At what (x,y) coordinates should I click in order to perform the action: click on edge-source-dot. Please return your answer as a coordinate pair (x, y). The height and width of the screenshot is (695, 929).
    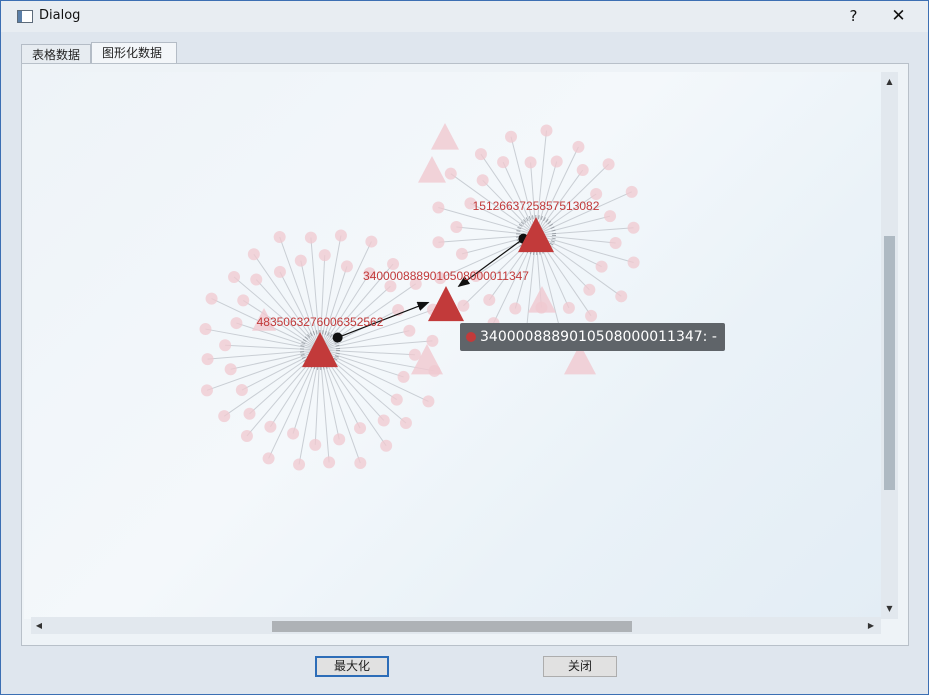
    Looking at the image, I should click on (337, 337).